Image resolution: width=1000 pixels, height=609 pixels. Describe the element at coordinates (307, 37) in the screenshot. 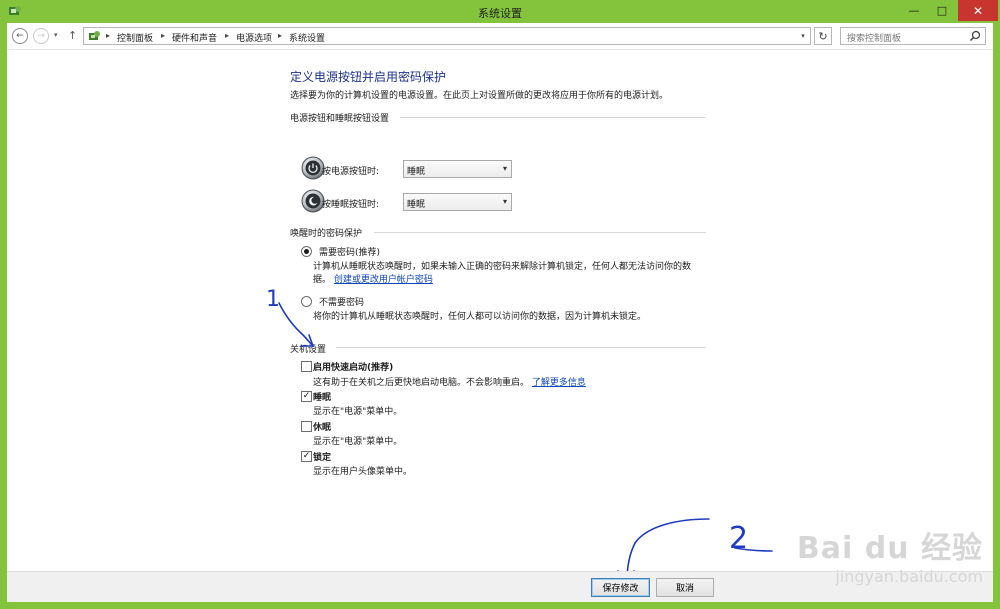

I see `breadcrumb-system-settings: 系统设置` at that location.